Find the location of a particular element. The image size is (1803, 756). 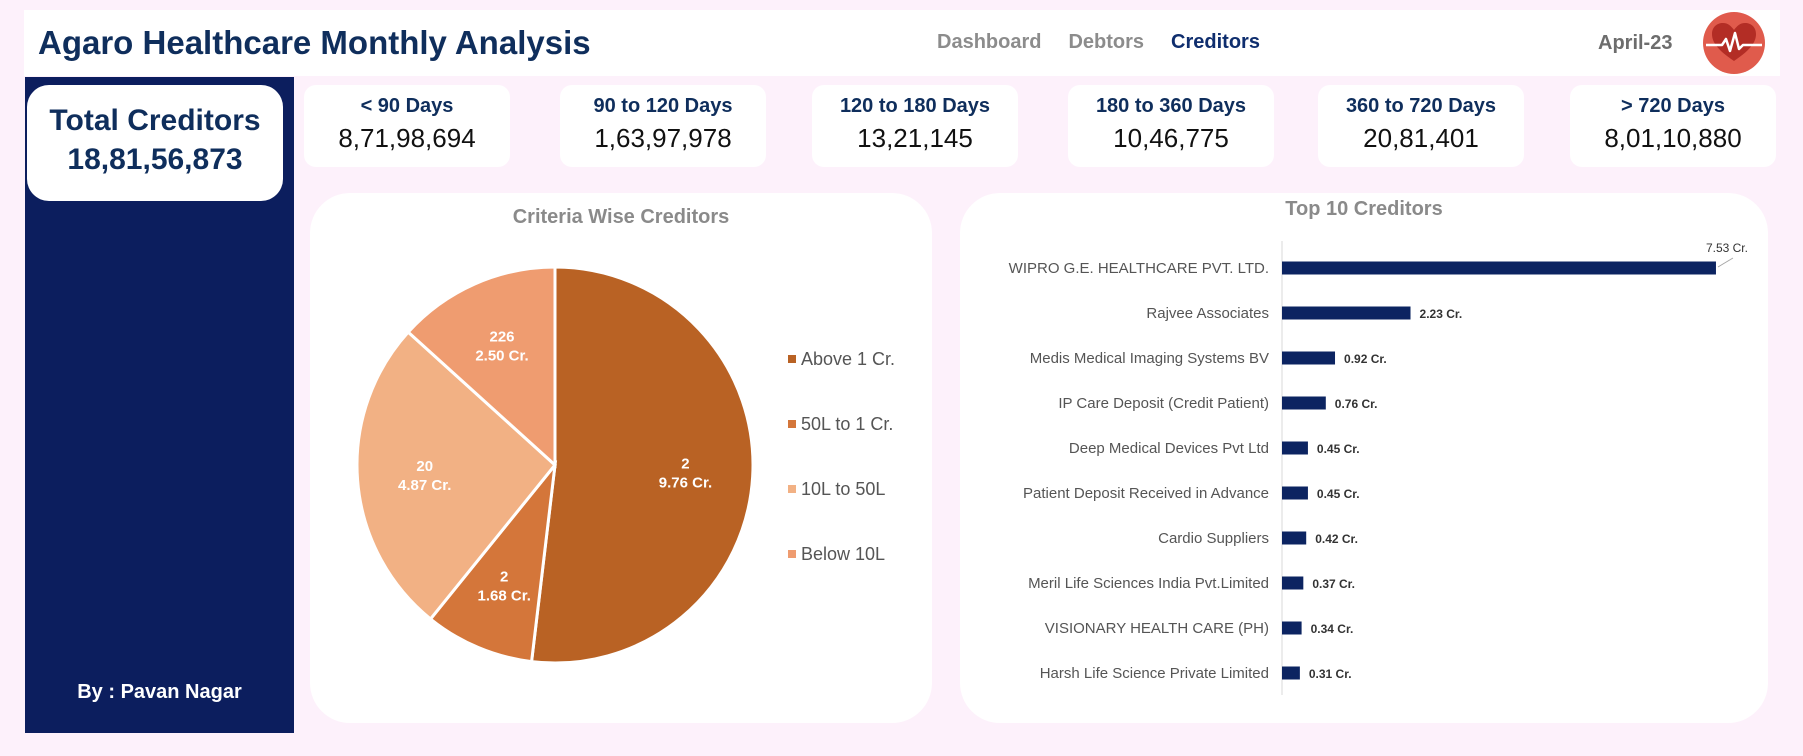

kpi-value: 10,46,775 is located at coordinates (1171, 138).